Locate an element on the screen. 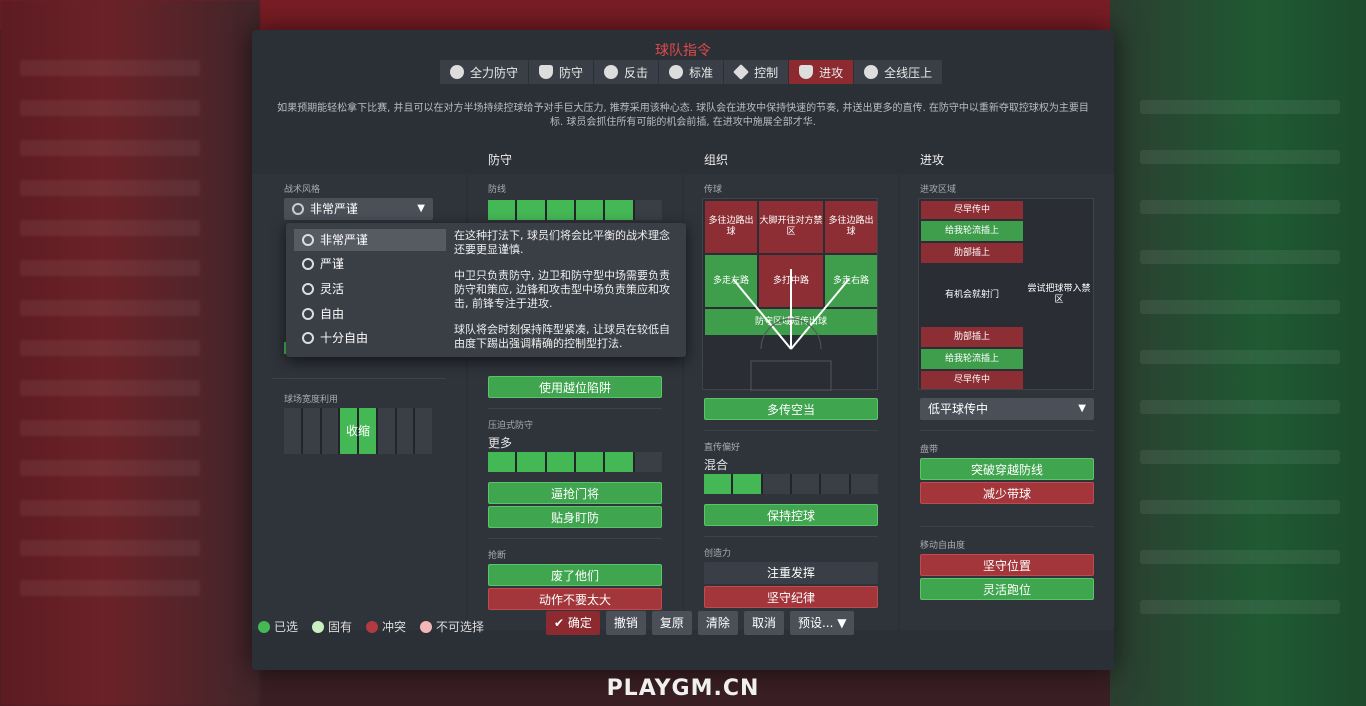  redo-button: 复原 is located at coordinates (671, 623).